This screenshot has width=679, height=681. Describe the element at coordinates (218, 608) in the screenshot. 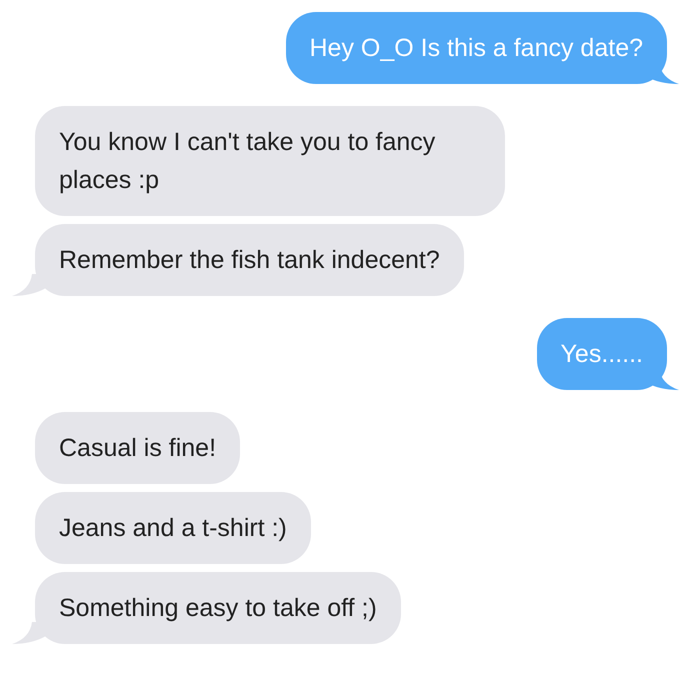

I see `message-bubble: Something easy to take off ;)` at that location.